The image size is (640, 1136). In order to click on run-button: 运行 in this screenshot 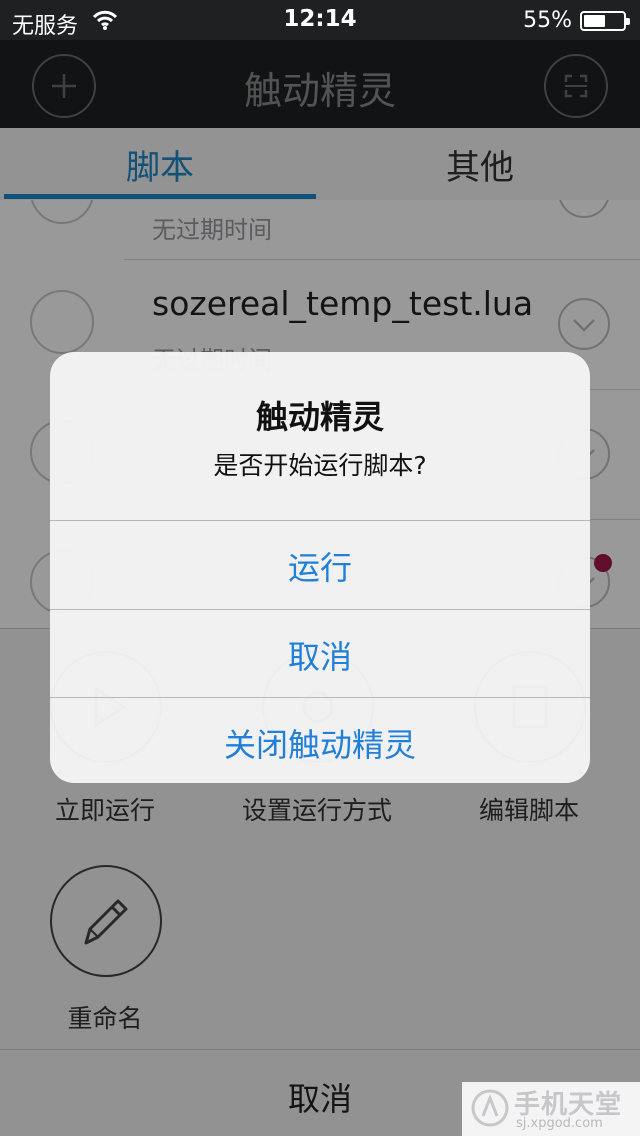, I will do `click(320, 564)`.